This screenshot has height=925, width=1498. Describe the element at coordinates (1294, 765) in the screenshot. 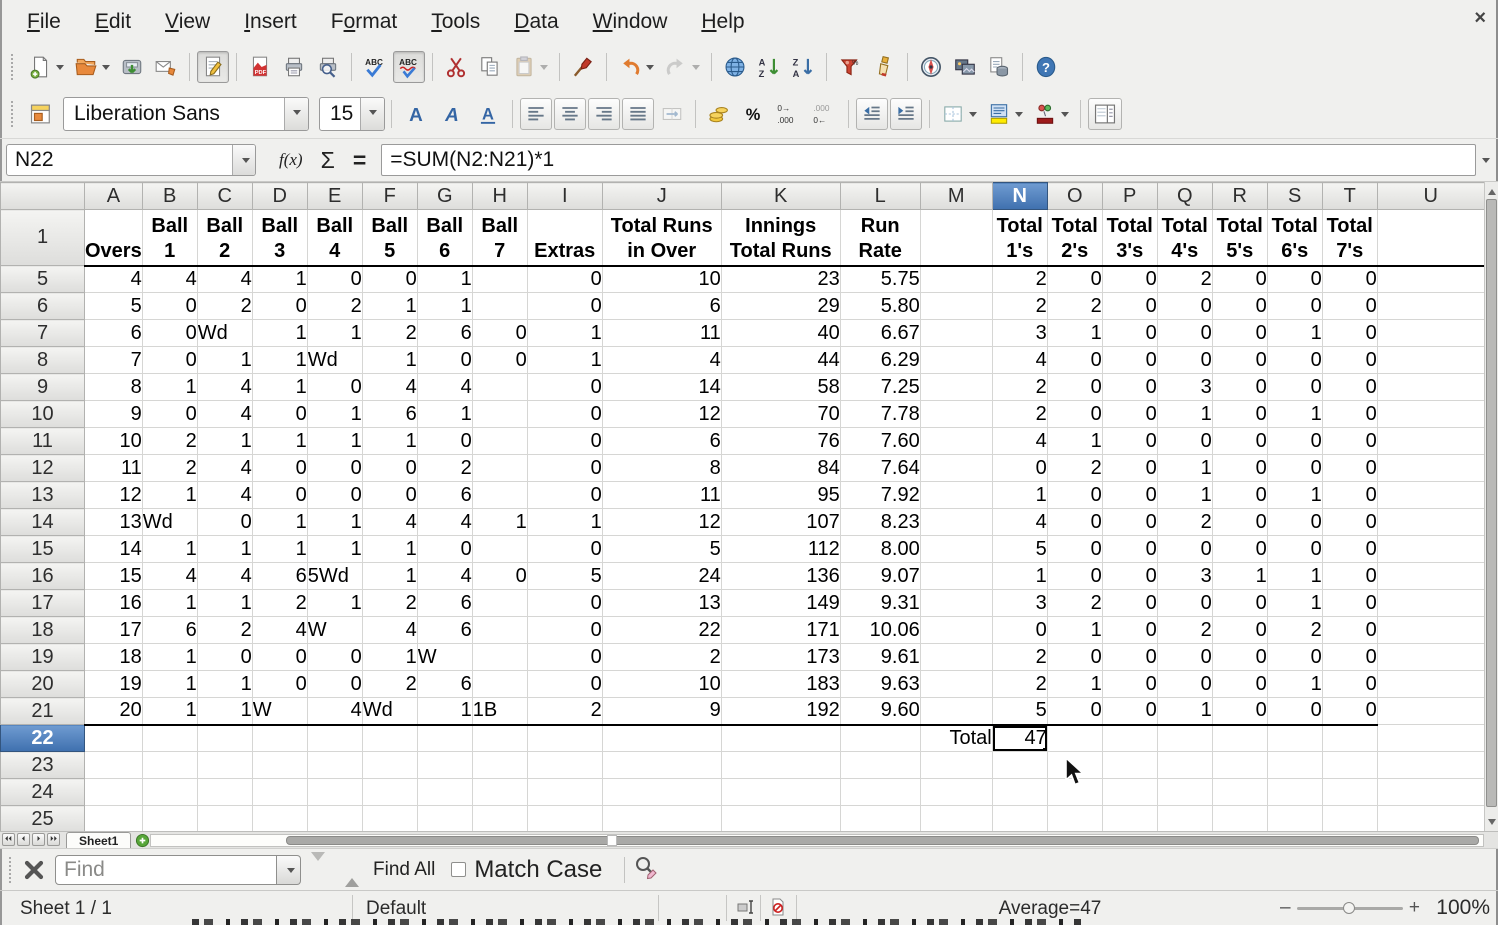

I see `cell-s23` at that location.